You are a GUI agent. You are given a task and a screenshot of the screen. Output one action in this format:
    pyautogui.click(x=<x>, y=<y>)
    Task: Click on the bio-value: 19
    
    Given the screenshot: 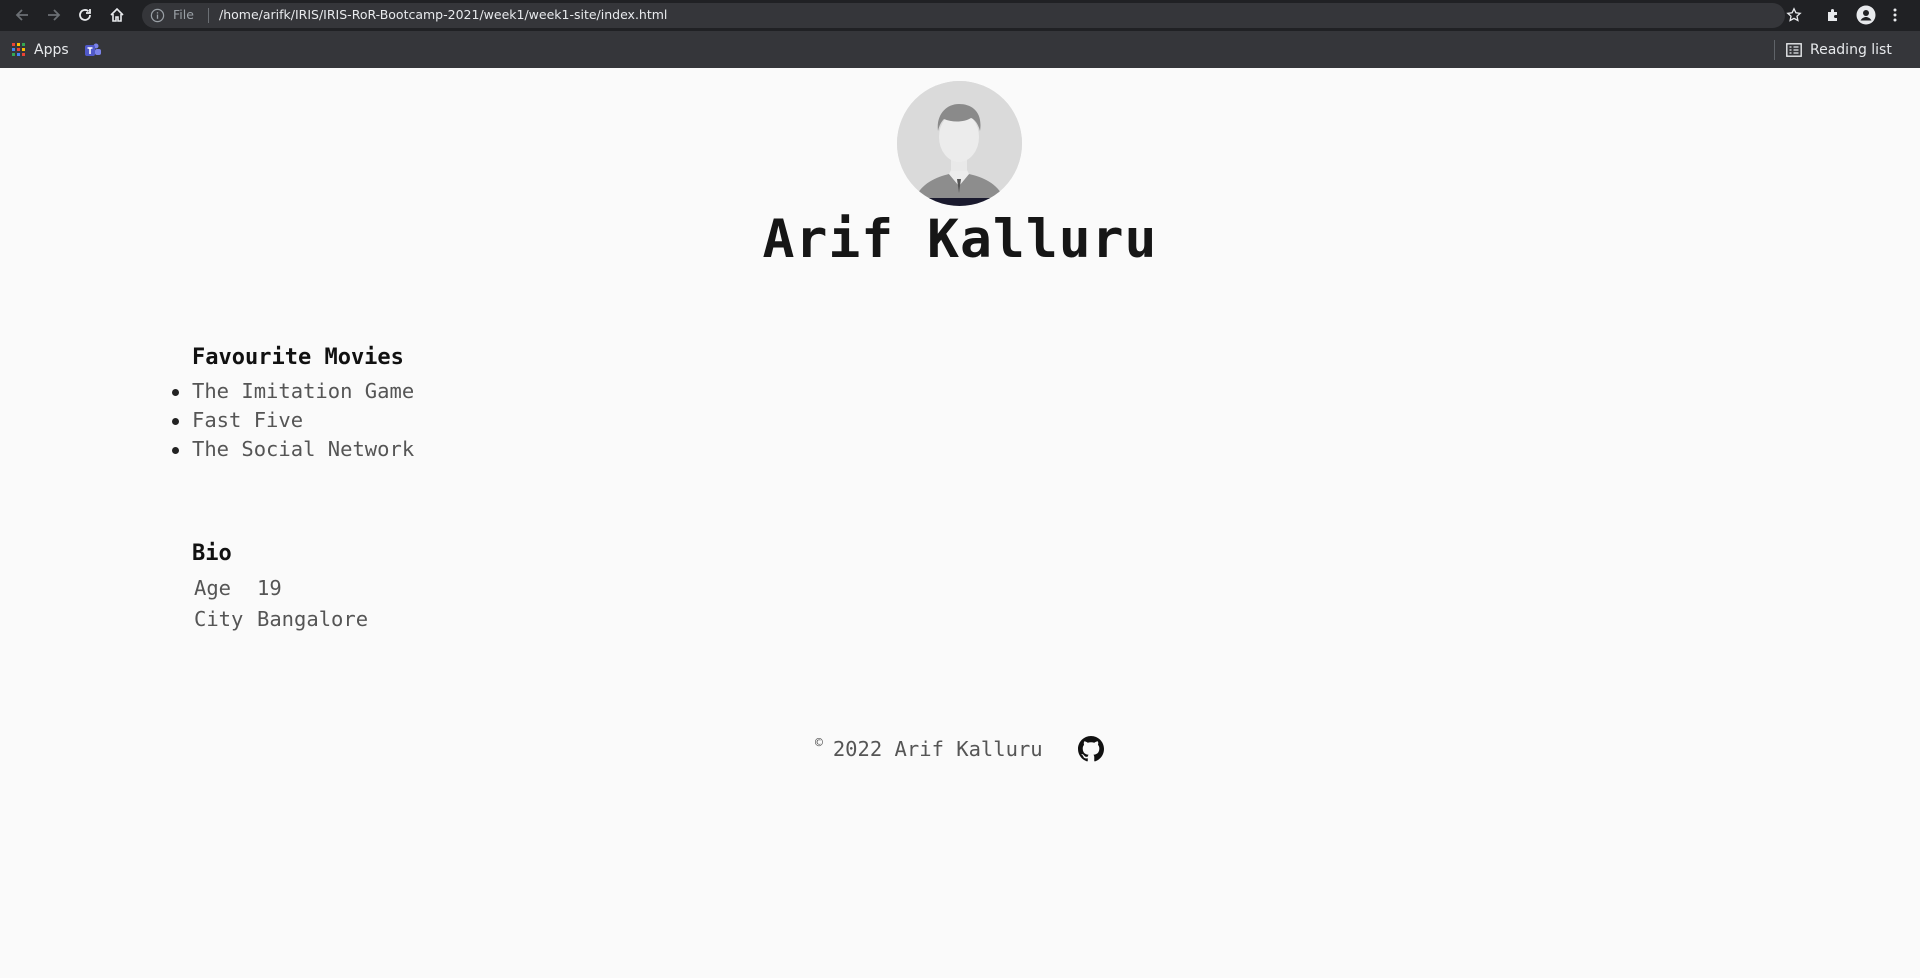 What is the action you would take?
    pyautogui.click(x=269, y=588)
    